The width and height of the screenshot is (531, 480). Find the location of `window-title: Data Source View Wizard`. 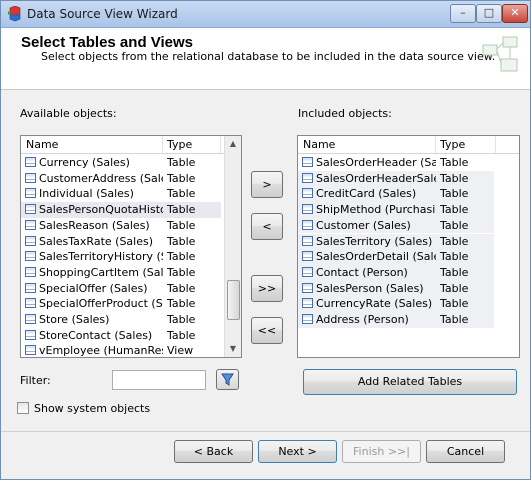

window-title: Data Source View Wizard is located at coordinates (102, 14).